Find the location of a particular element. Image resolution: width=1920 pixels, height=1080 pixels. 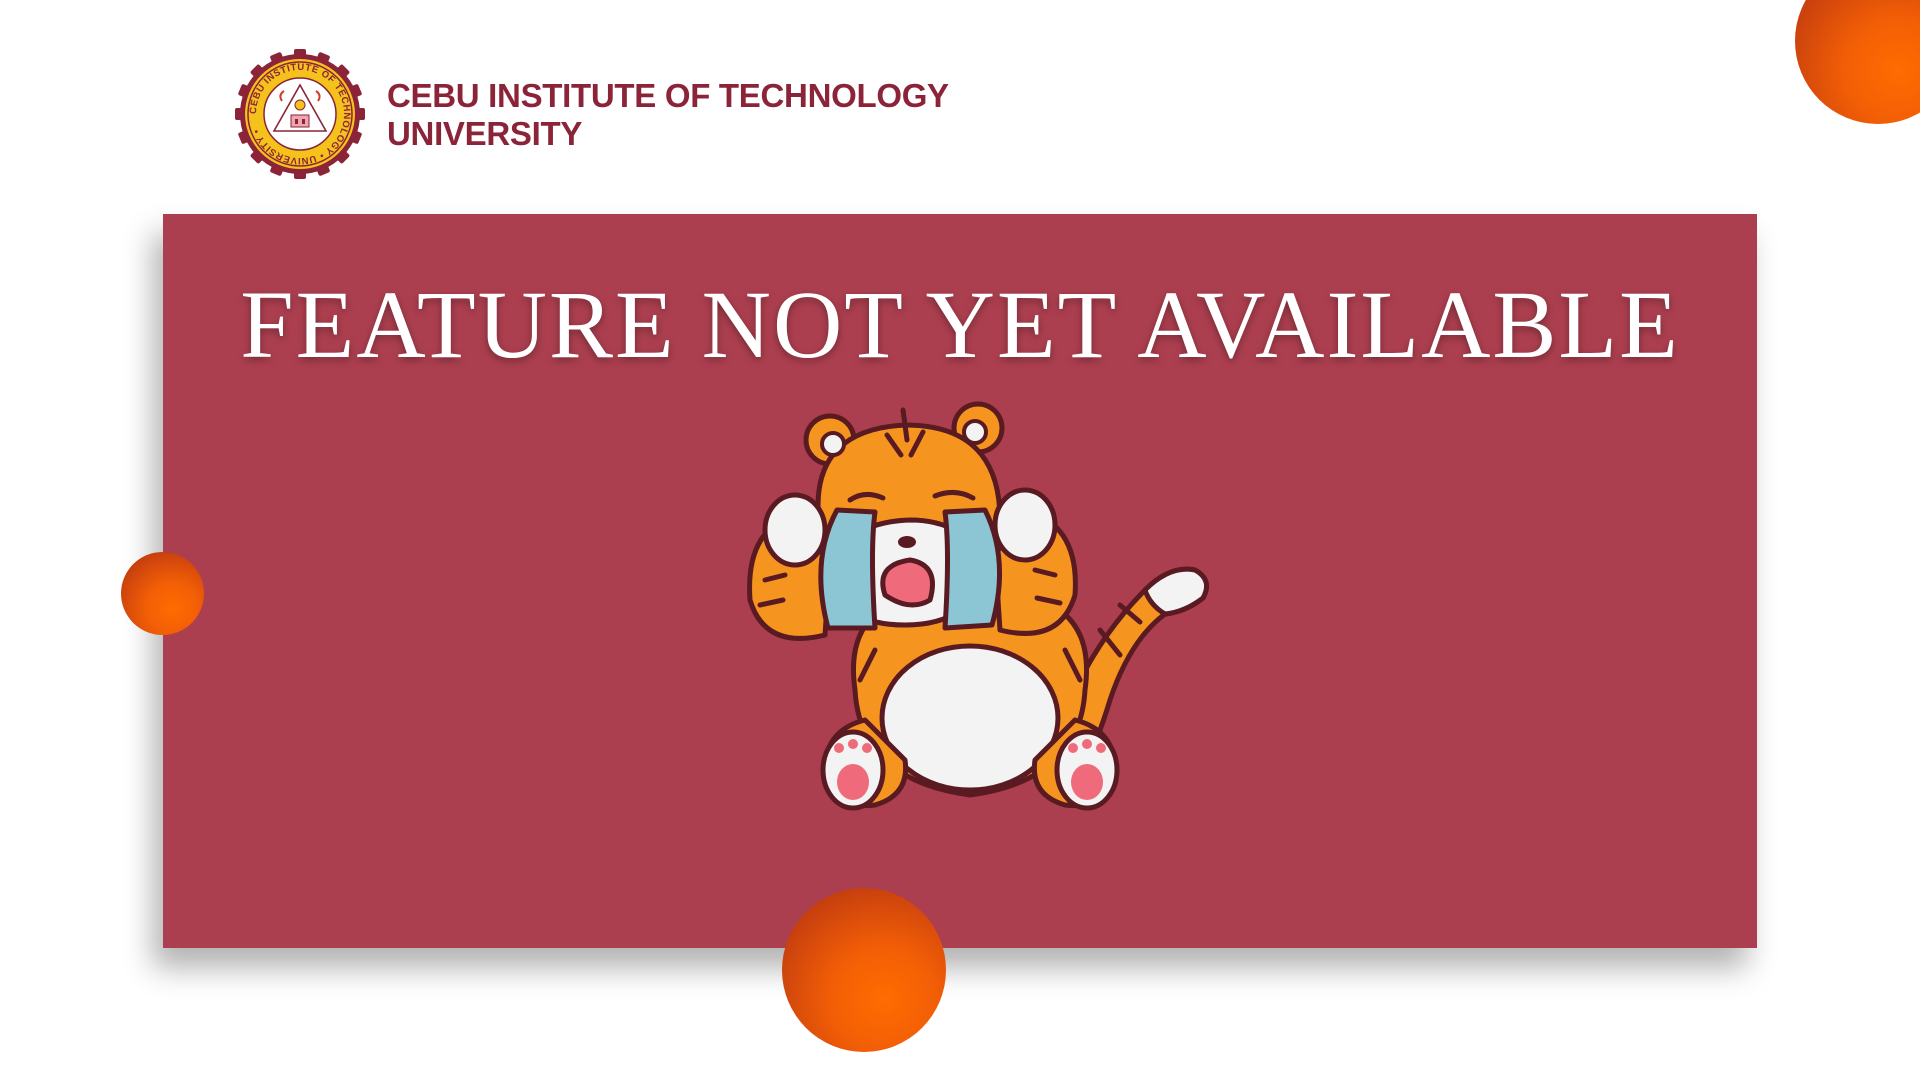

university-name-line1: CEBU INSTITUTE OF TECHNOLOGY is located at coordinates (668, 95).